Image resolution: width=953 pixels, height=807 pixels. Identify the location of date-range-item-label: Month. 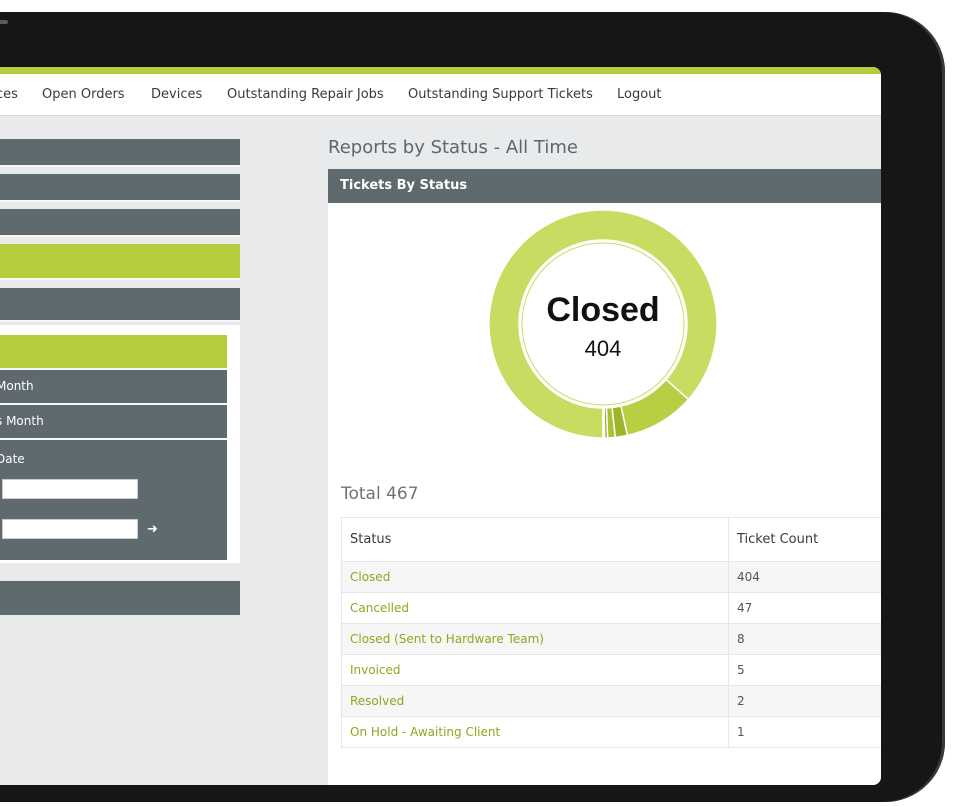
(17, 386).